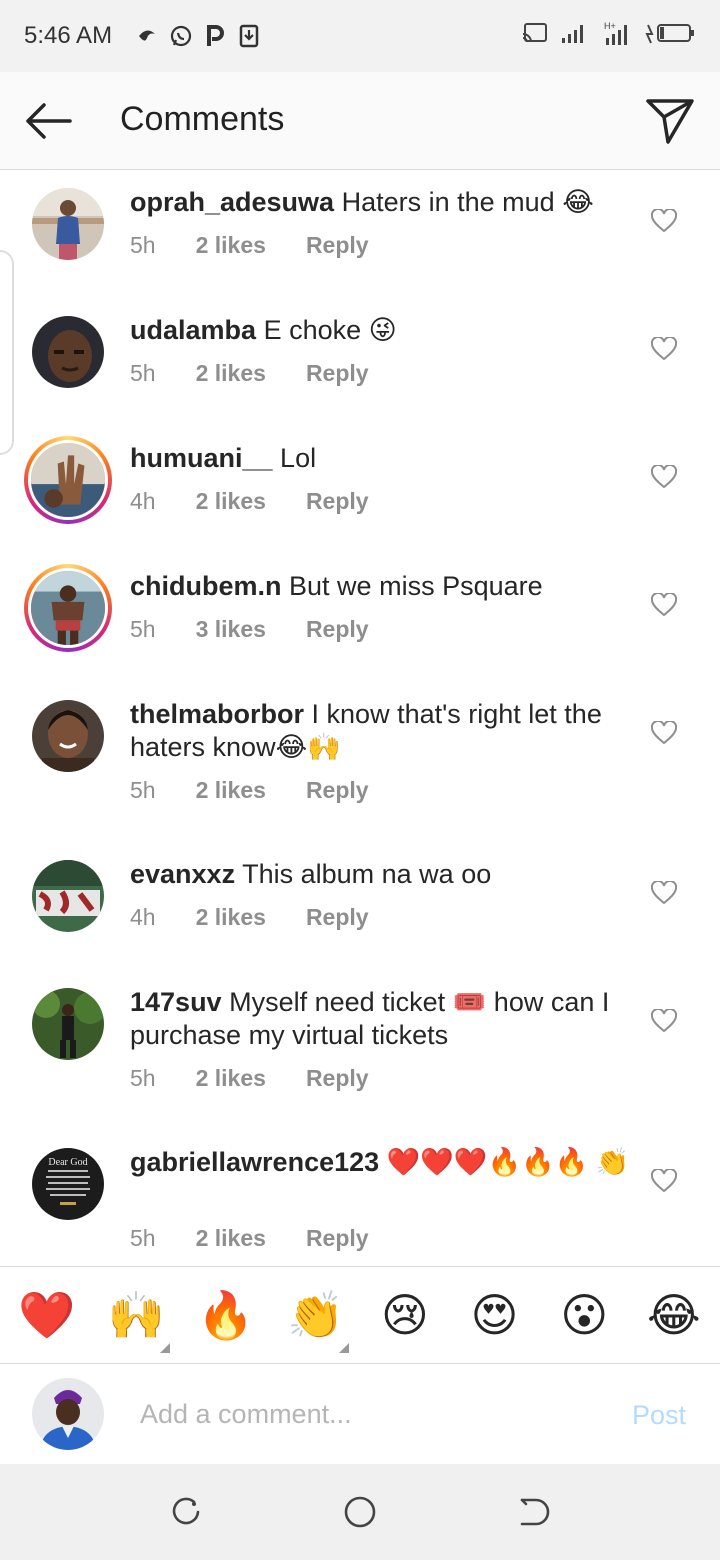  I want to click on cast-icon, so click(535, 36).